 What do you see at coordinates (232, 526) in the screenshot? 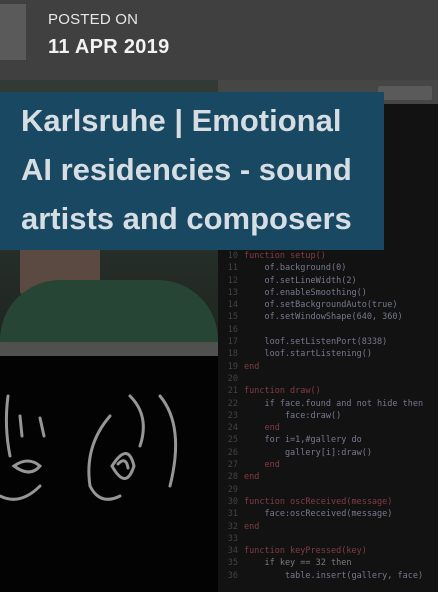
I see `line-number: 32` at bounding box center [232, 526].